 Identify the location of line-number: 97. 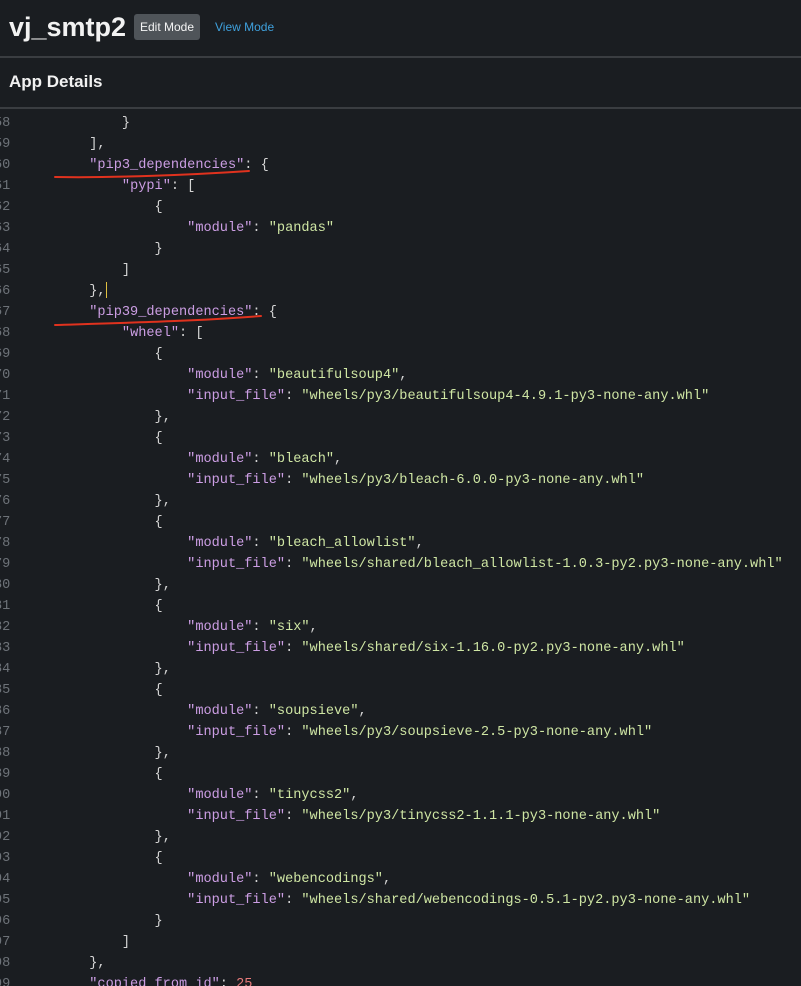
(5, 942).